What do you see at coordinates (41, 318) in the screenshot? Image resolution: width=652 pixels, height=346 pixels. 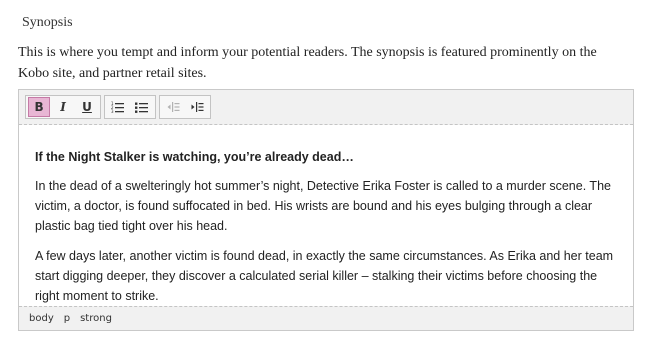 I see `path-item-body: body` at bounding box center [41, 318].